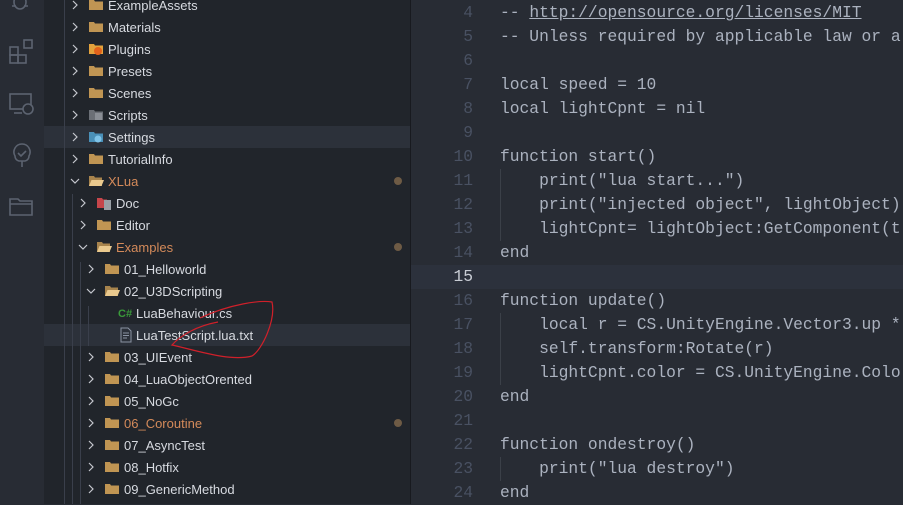  I want to click on code-line: 15, so click(657, 277).